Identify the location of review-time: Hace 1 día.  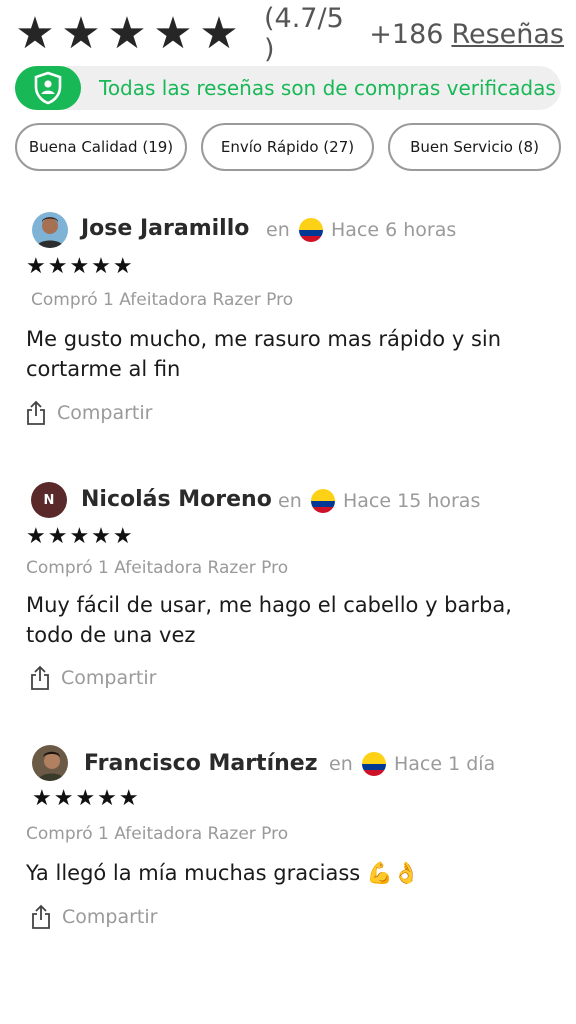
(445, 764).